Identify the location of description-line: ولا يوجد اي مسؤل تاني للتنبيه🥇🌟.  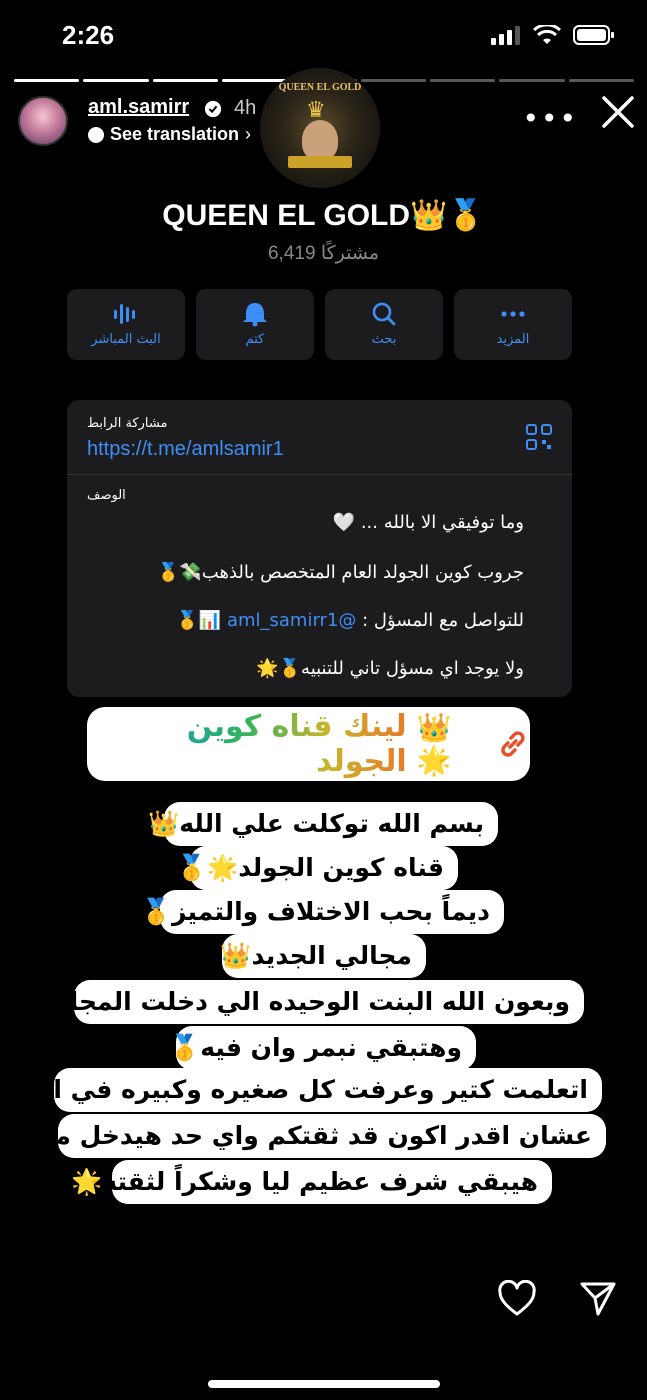
(390, 668).